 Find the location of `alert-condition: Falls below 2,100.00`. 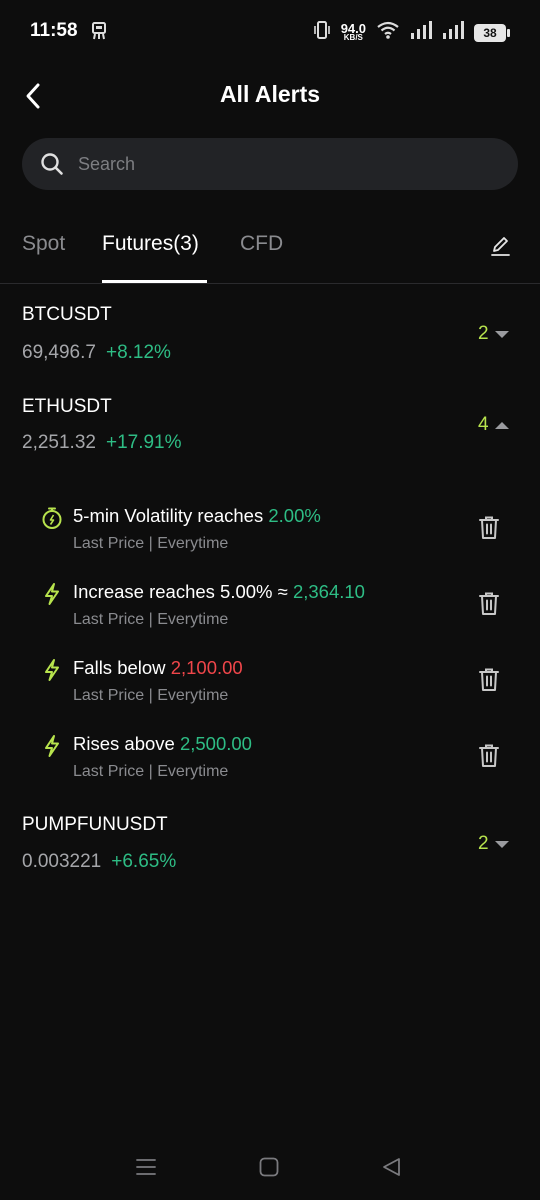

alert-condition: Falls below 2,100.00 is located at coordinates (158, 668).